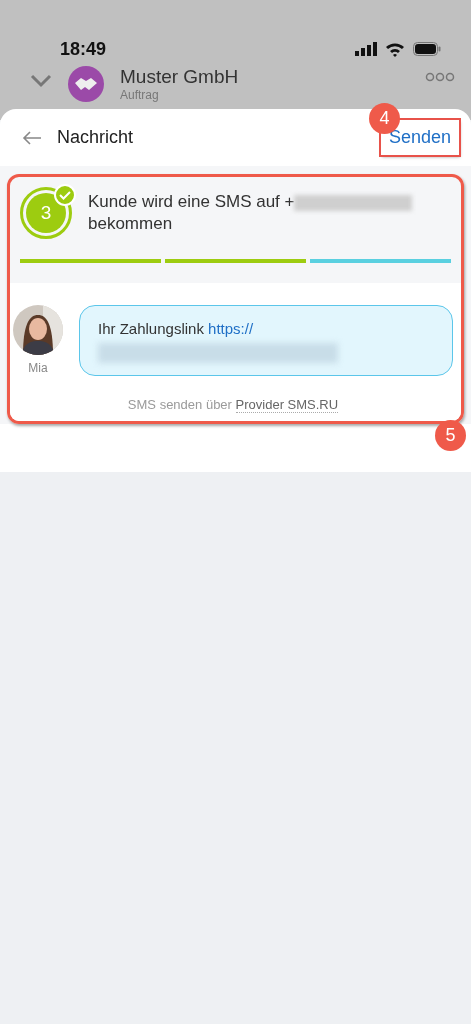  Describe the element at coordinates (450, 435) in the screenshot. I see `annotation-badge: 5` at that location.